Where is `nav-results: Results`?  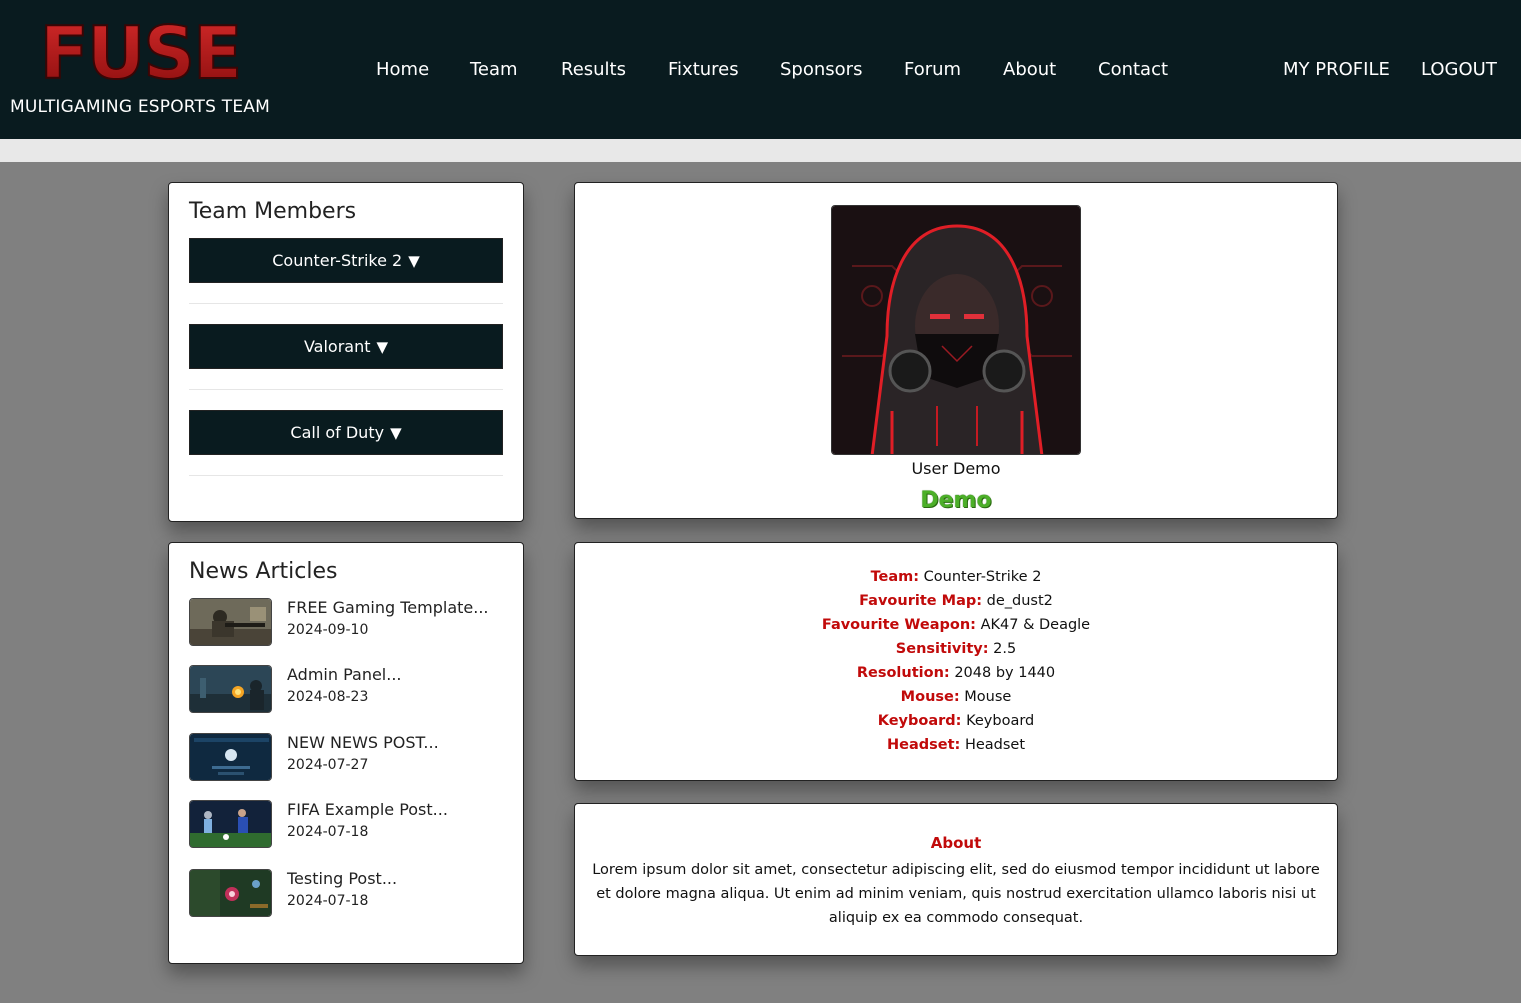
nav-results: Results is located at coordinates (593, 69).